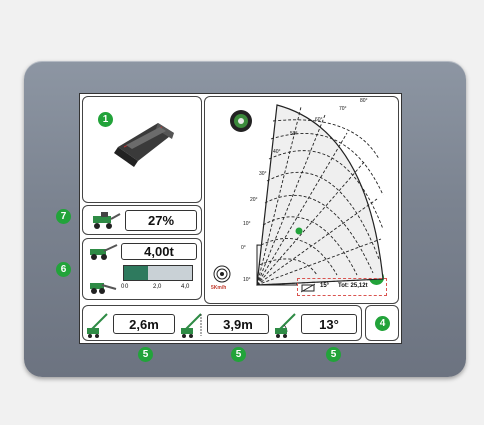 This screenshot has width=484, height=425. What do you see at coordinates (127, 287) in the screenshot?
I see `weight-tick-0: 0` at bounding box center [127, 287].